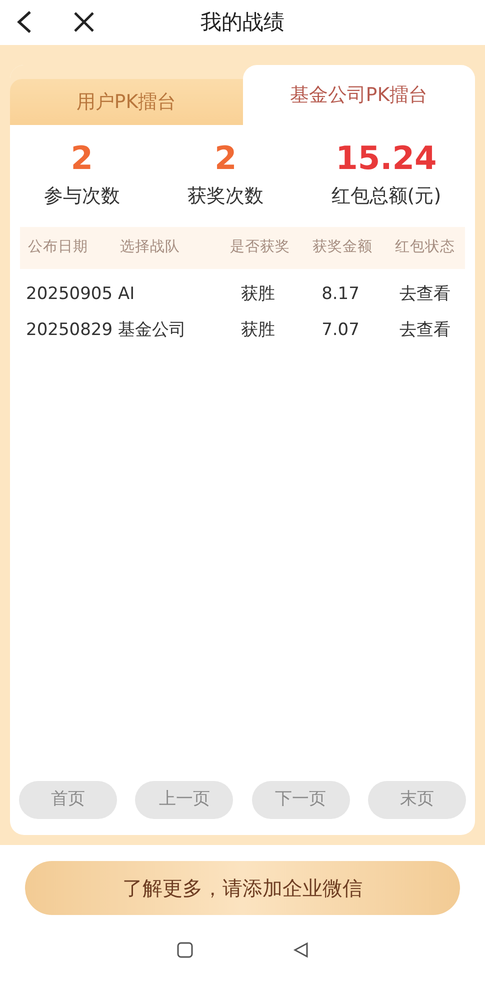  I want to click on table-cell-text: 基金公司, so click(152, 330).